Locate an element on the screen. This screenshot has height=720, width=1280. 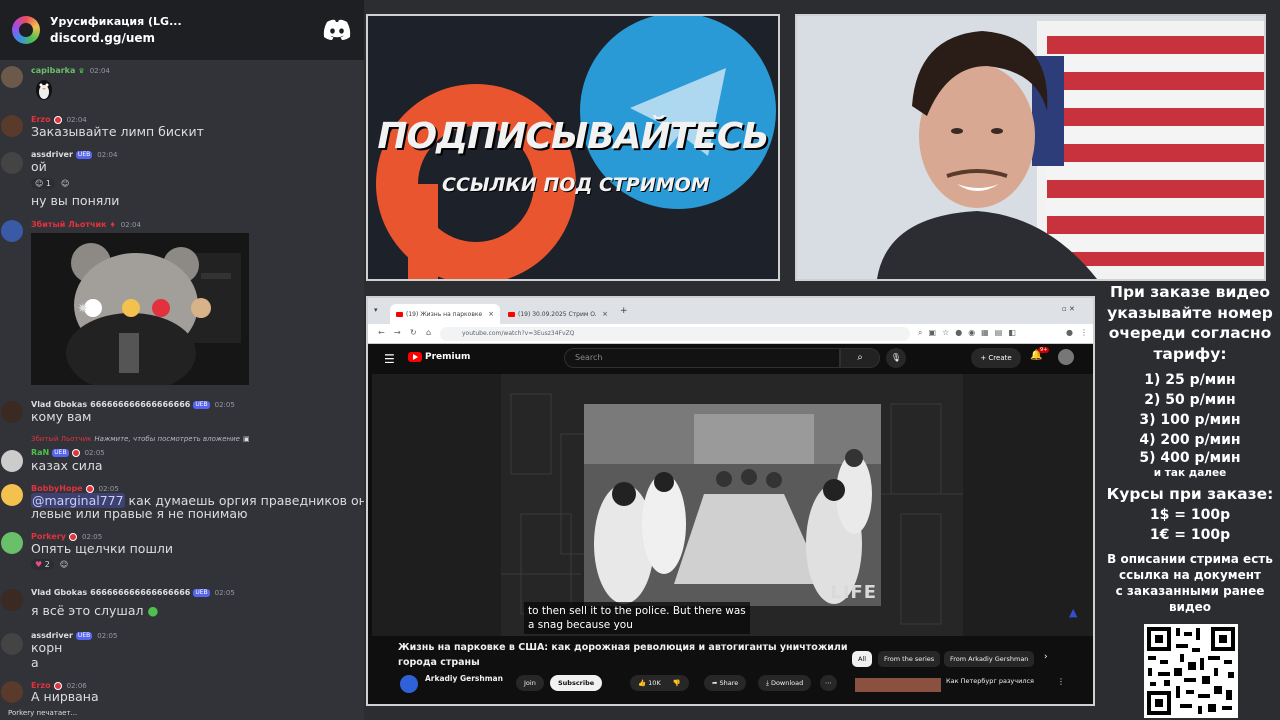
thumbs-down-icon: 👎 is located at coordinates (677, 683).